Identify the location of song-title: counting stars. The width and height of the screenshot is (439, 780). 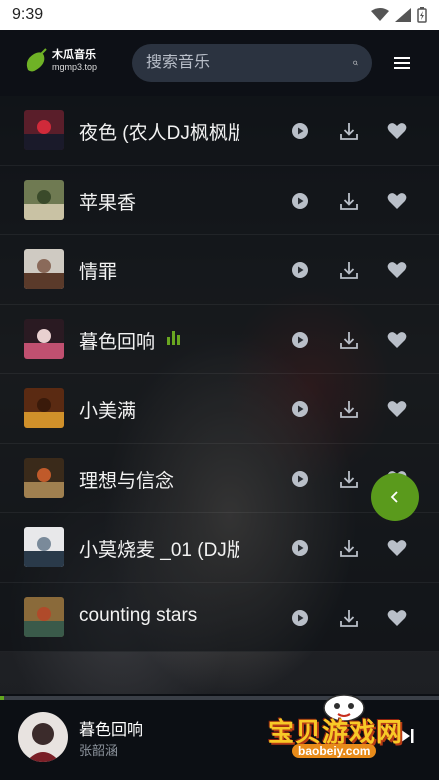
(159, 616).